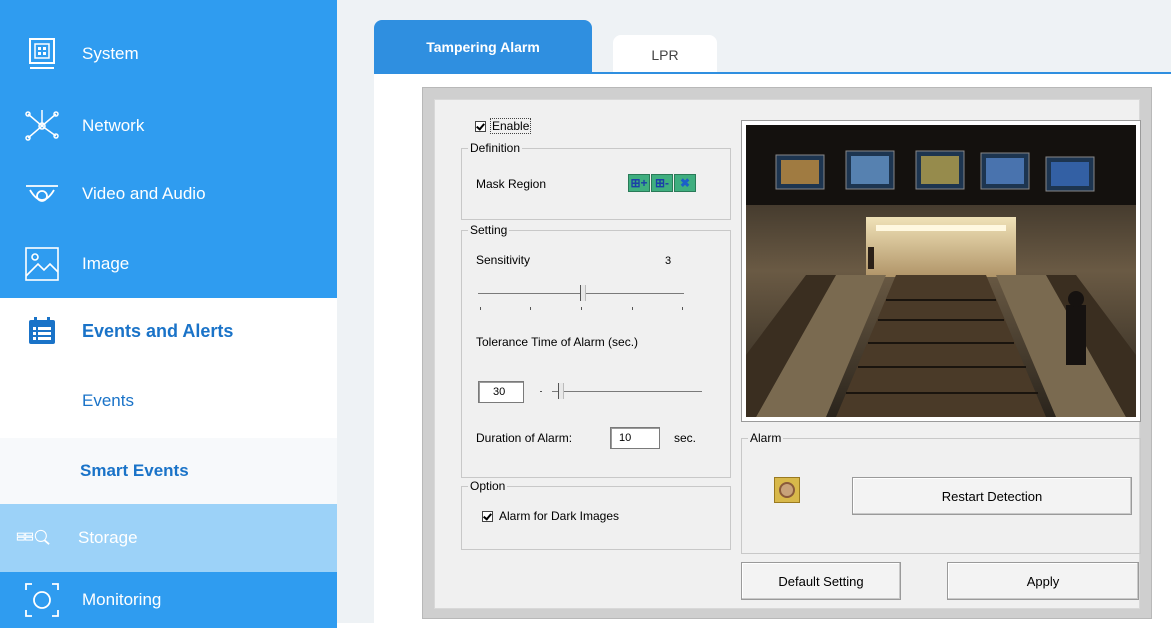 This screenshot has height=628, width=1171. I want to click on sensitivity-thumb, so click(583, 293).